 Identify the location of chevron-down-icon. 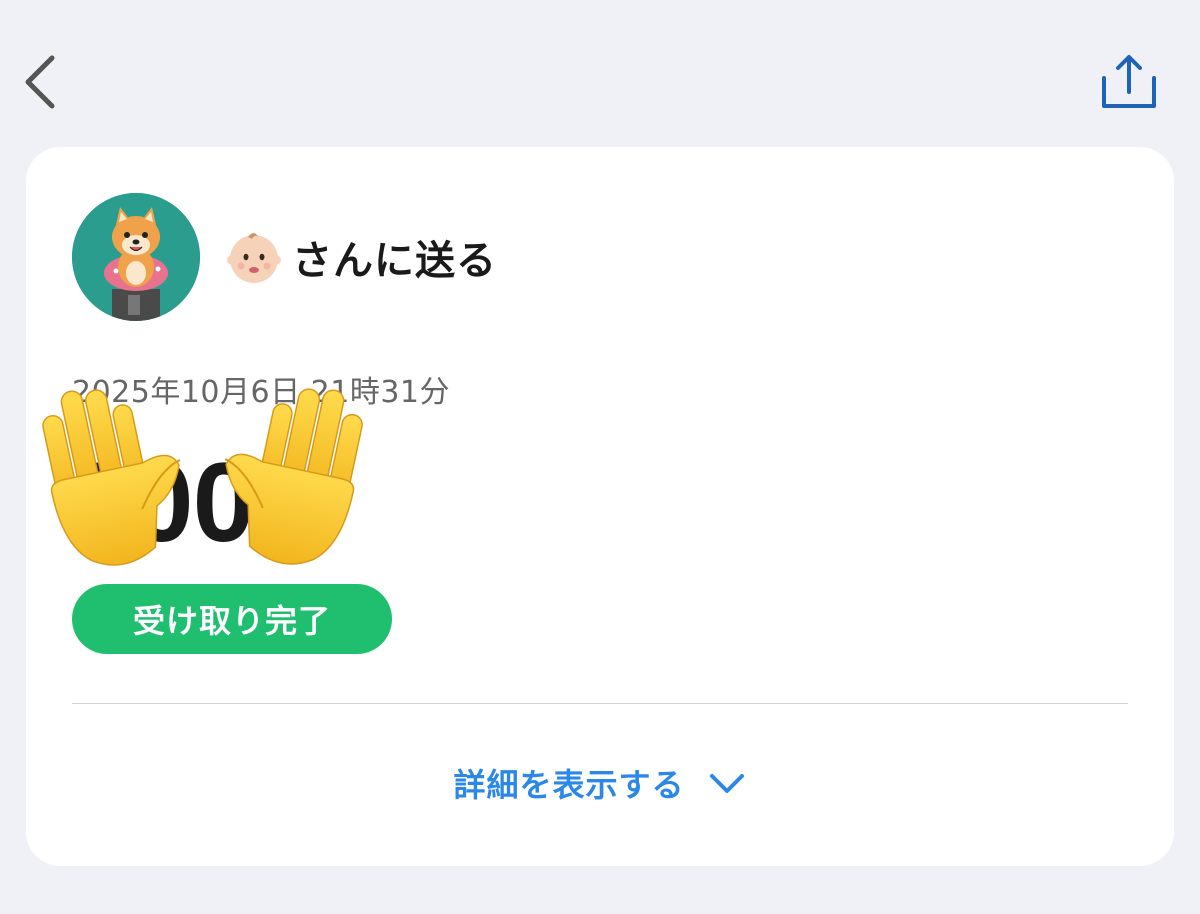
(726, 783).